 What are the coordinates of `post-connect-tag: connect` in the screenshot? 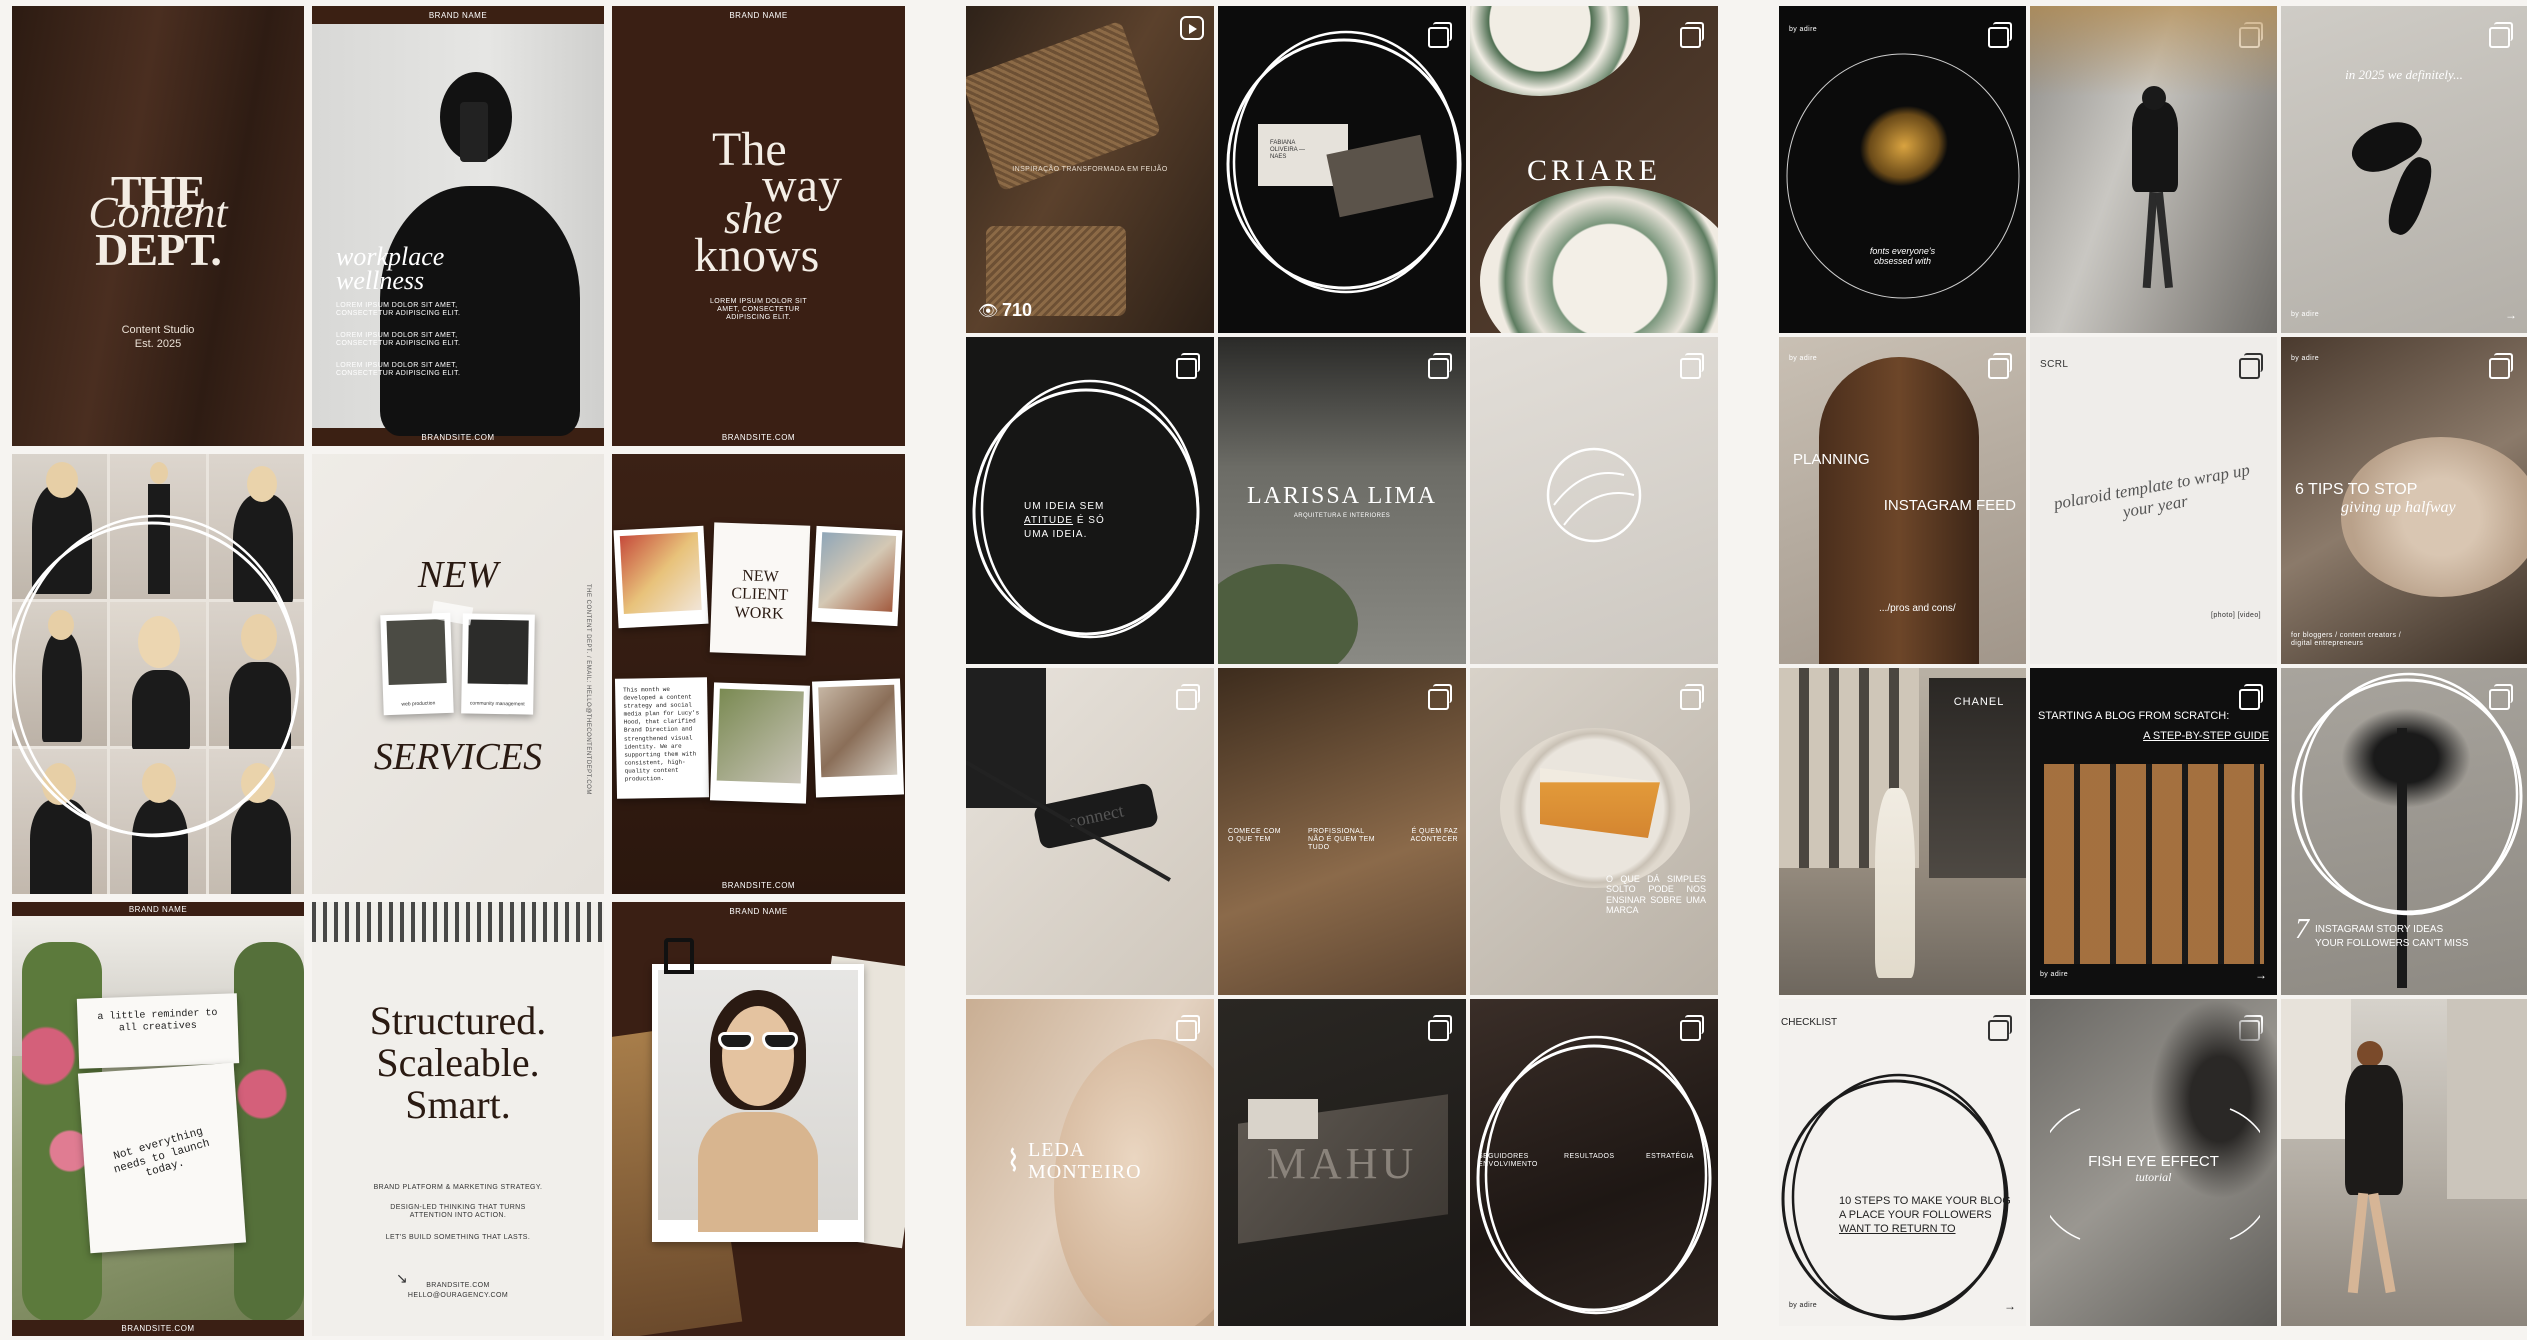 It's located at (1090, 831).